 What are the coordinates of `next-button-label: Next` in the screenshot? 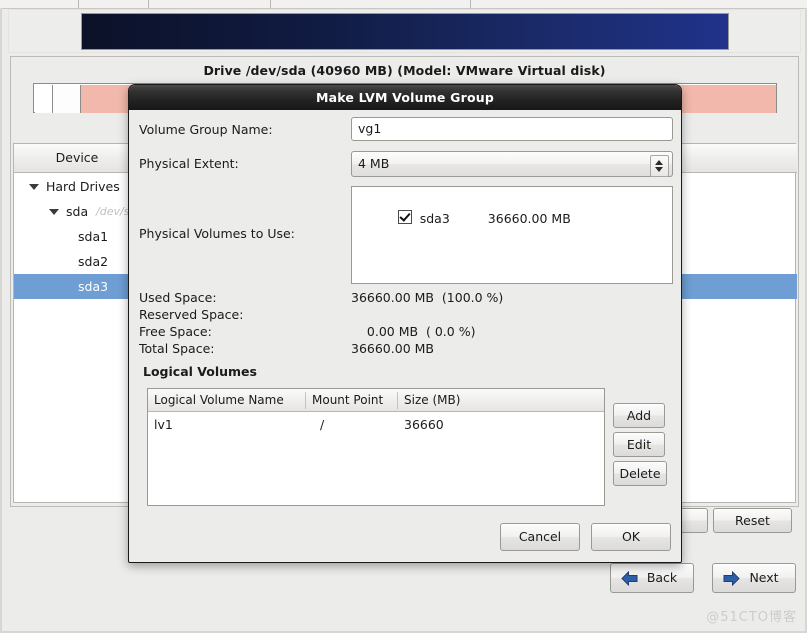 It's located at (764, 577).